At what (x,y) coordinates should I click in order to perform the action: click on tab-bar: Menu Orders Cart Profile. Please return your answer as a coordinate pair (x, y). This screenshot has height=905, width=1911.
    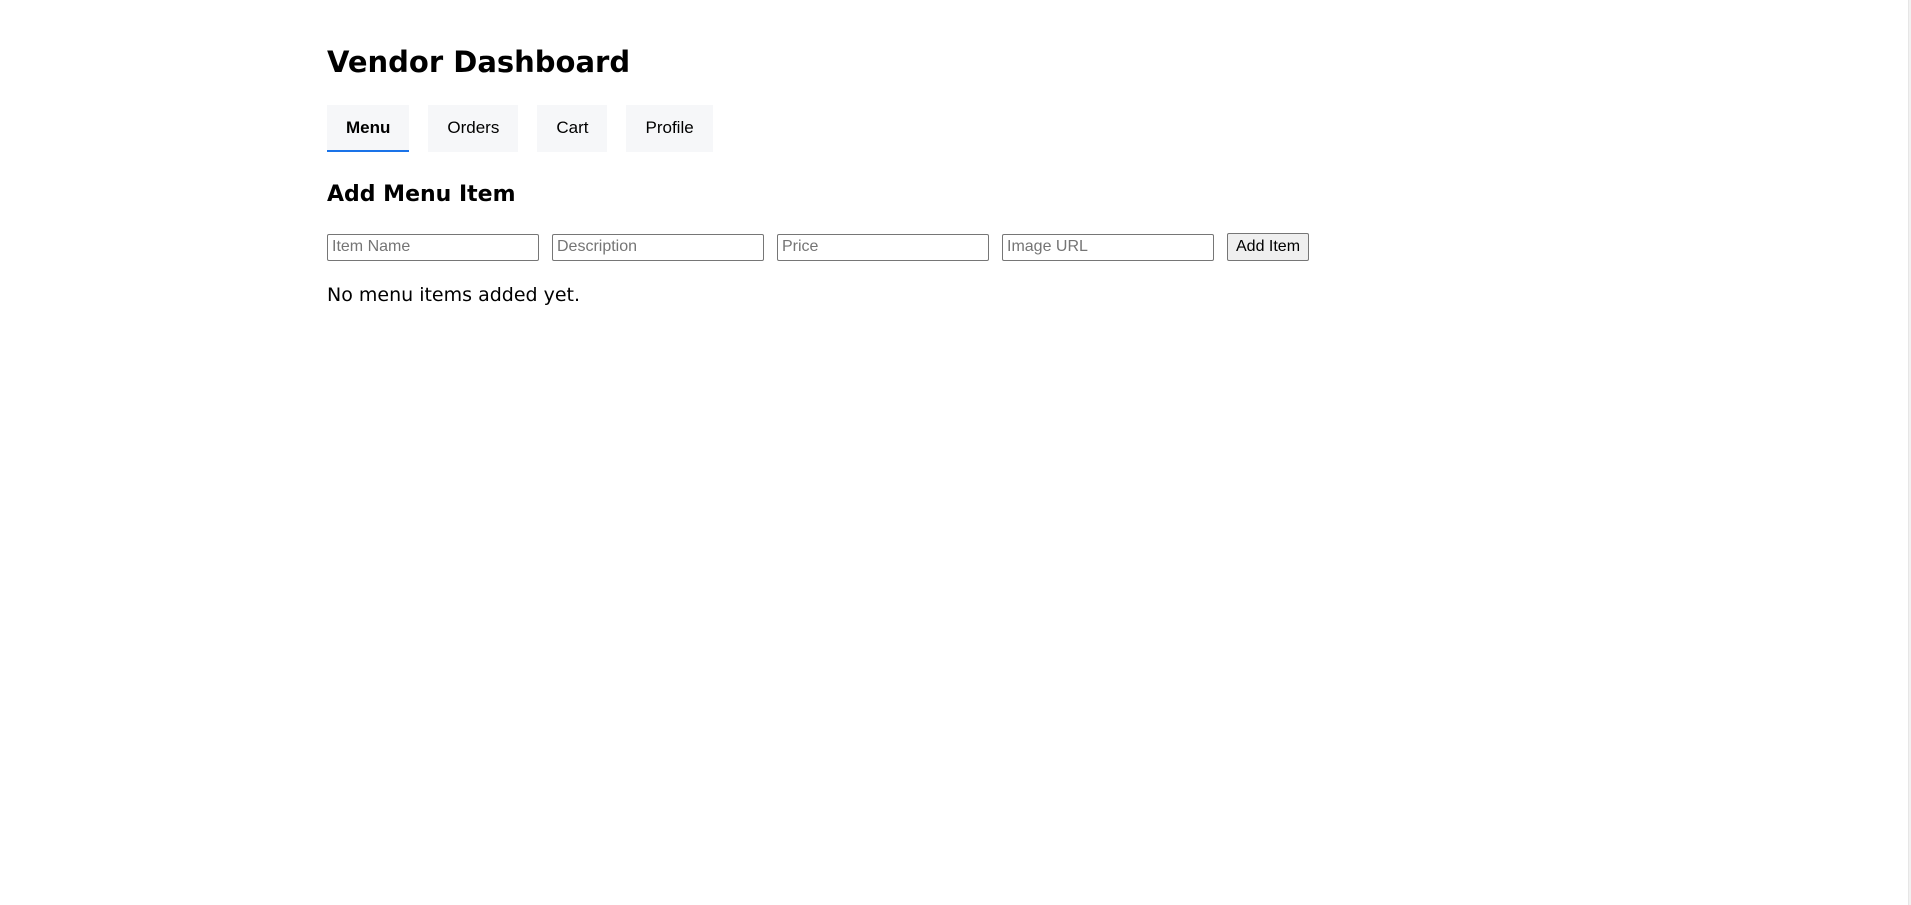
    Looking at the image, I should click on (520, 129).